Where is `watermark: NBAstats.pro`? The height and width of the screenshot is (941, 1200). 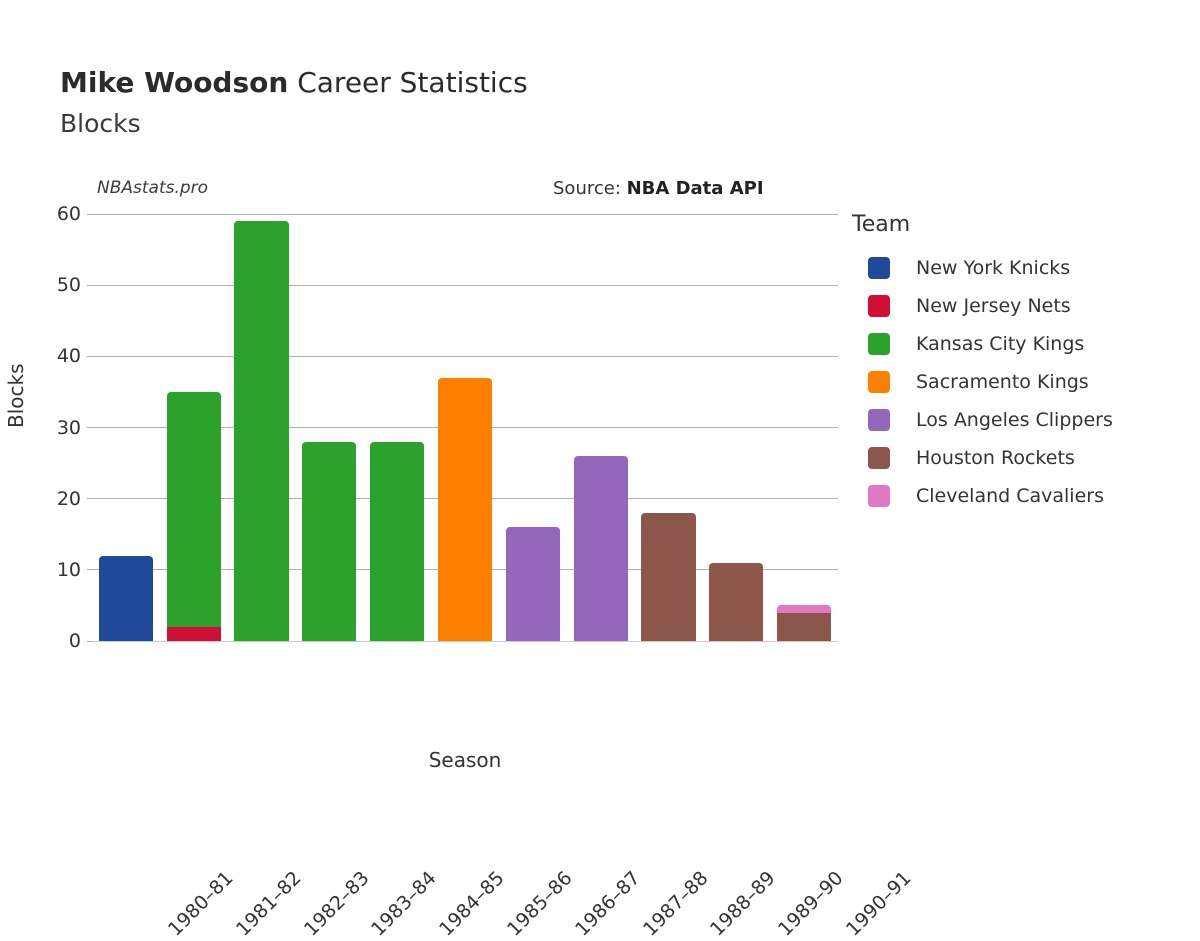 watermark: NBAstats.pro is located at coordinates (153, 188).